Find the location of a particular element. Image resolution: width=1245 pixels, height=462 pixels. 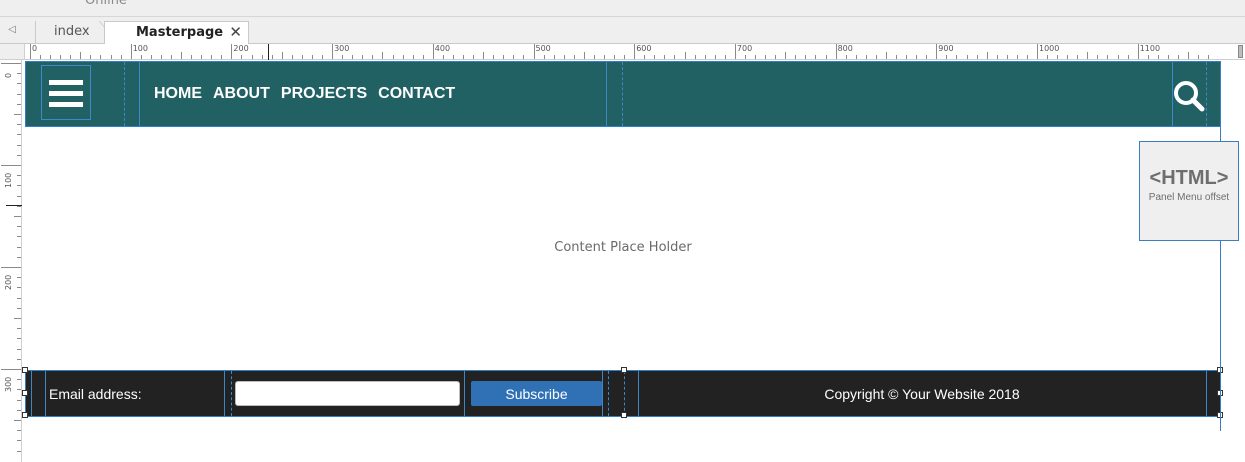

hamburger-menu-button is located at coordinates (66, 92).